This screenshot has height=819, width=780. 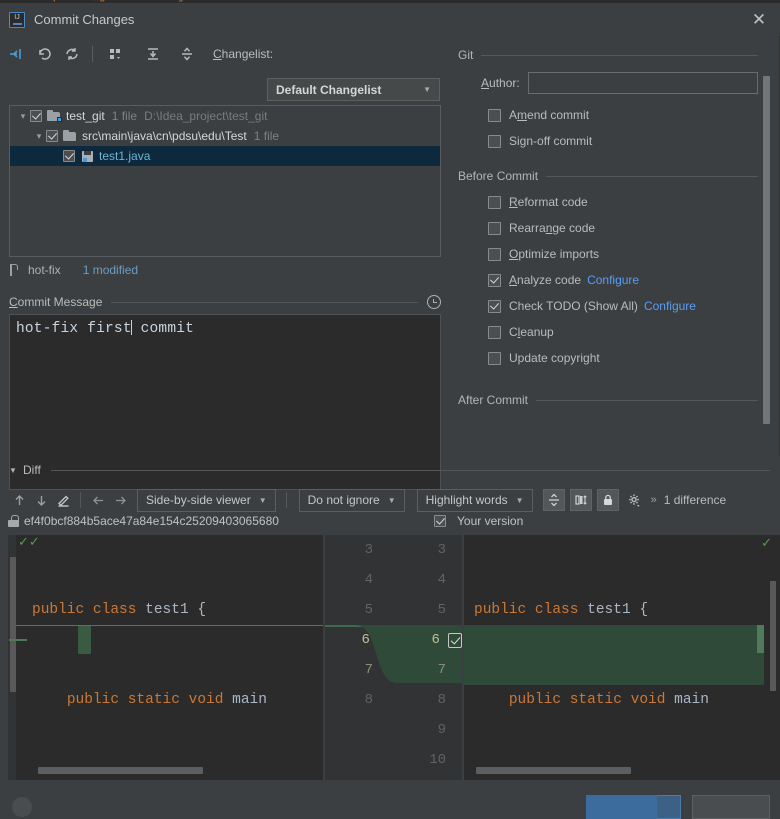 What do you see at coordinates (110, 270) in the screenshot?
I see `modified-count: 1 modified` at bounding box center [110, 270].